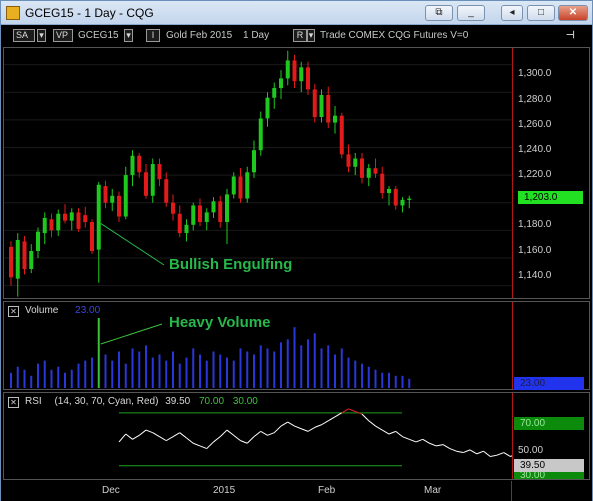  What do you see at coordinates (296, 13) in the screenshot?
I see `title-bar: GCEG15 - 1 Day - CQG ⧉ _ ◂ □ ✕` at bounding box center [296, 13].